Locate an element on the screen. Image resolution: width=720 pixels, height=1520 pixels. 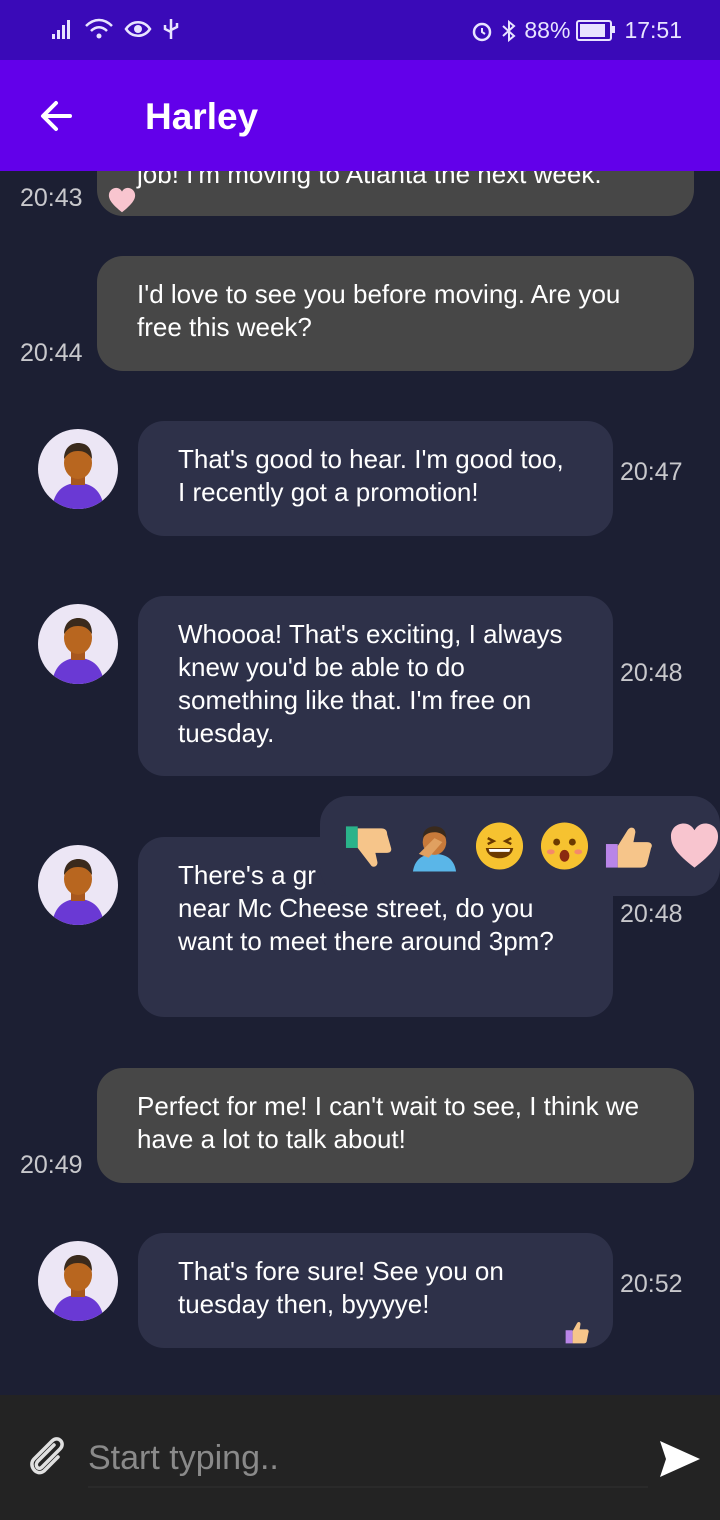
usb-icon is located at coordinates (171, 29).